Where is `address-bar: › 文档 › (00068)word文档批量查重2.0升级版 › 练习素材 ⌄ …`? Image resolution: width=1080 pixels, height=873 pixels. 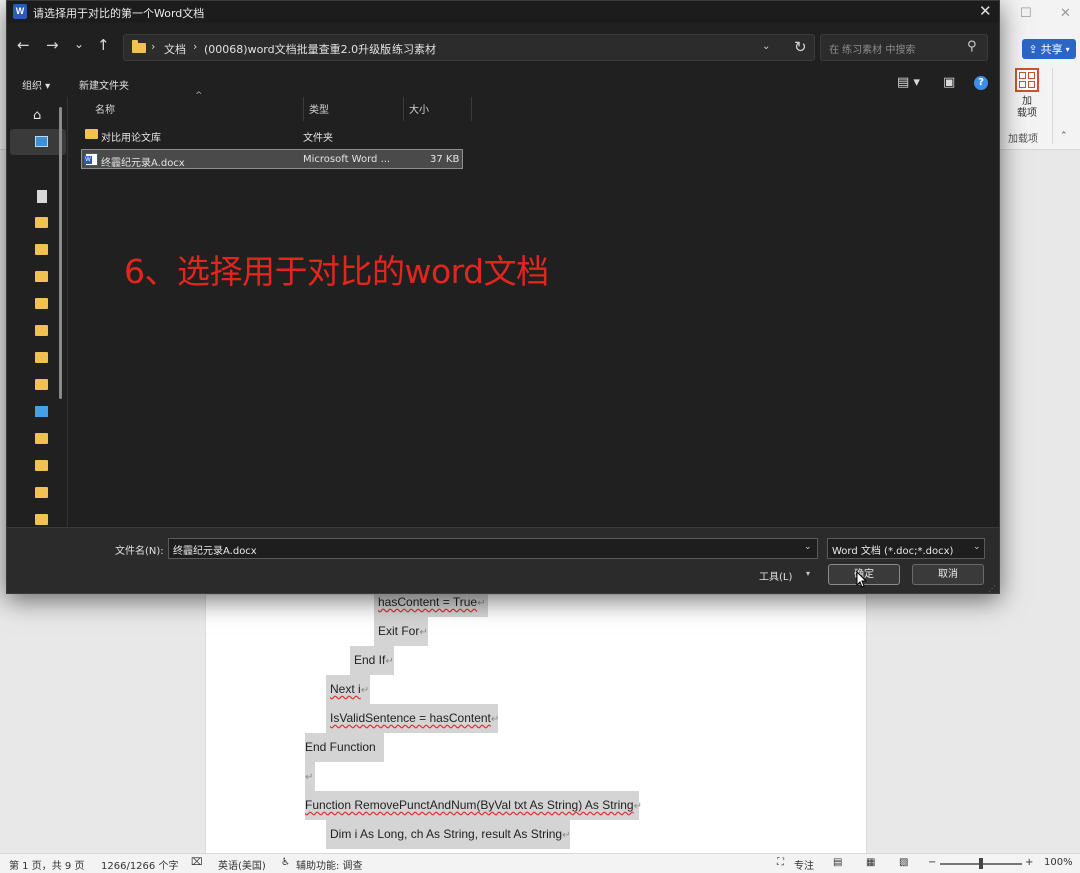
address-bar: › 文档 › (00068)word文档批量查重2.0升级版 › 练习素材 ⌄ … is located at coordinates (469, 47).